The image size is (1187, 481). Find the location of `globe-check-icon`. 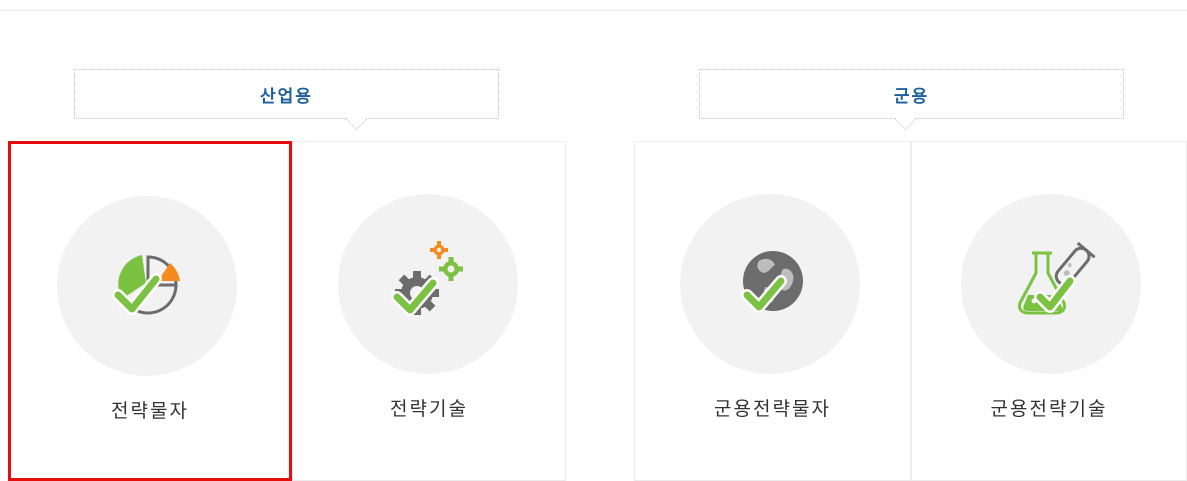

globe-check-icon is located at coordinates (772, 282).